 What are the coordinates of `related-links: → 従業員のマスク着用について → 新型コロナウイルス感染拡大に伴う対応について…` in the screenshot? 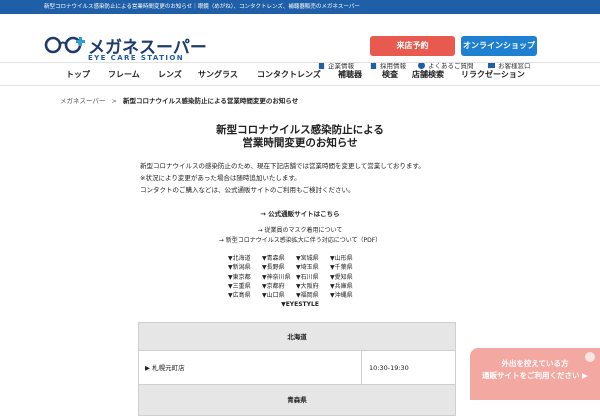 It's located at (300, 236).